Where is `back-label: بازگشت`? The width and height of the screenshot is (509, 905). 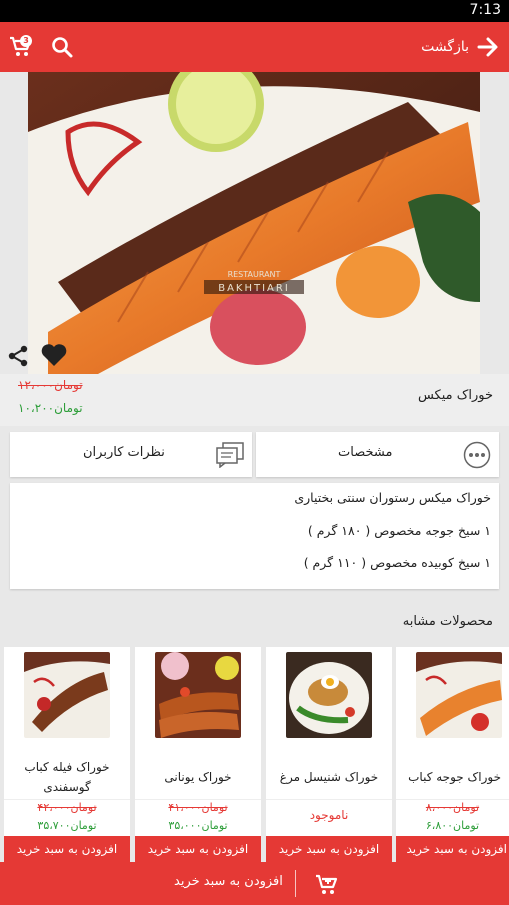
back-label: بازگشت is located at coordinates (445, 47).